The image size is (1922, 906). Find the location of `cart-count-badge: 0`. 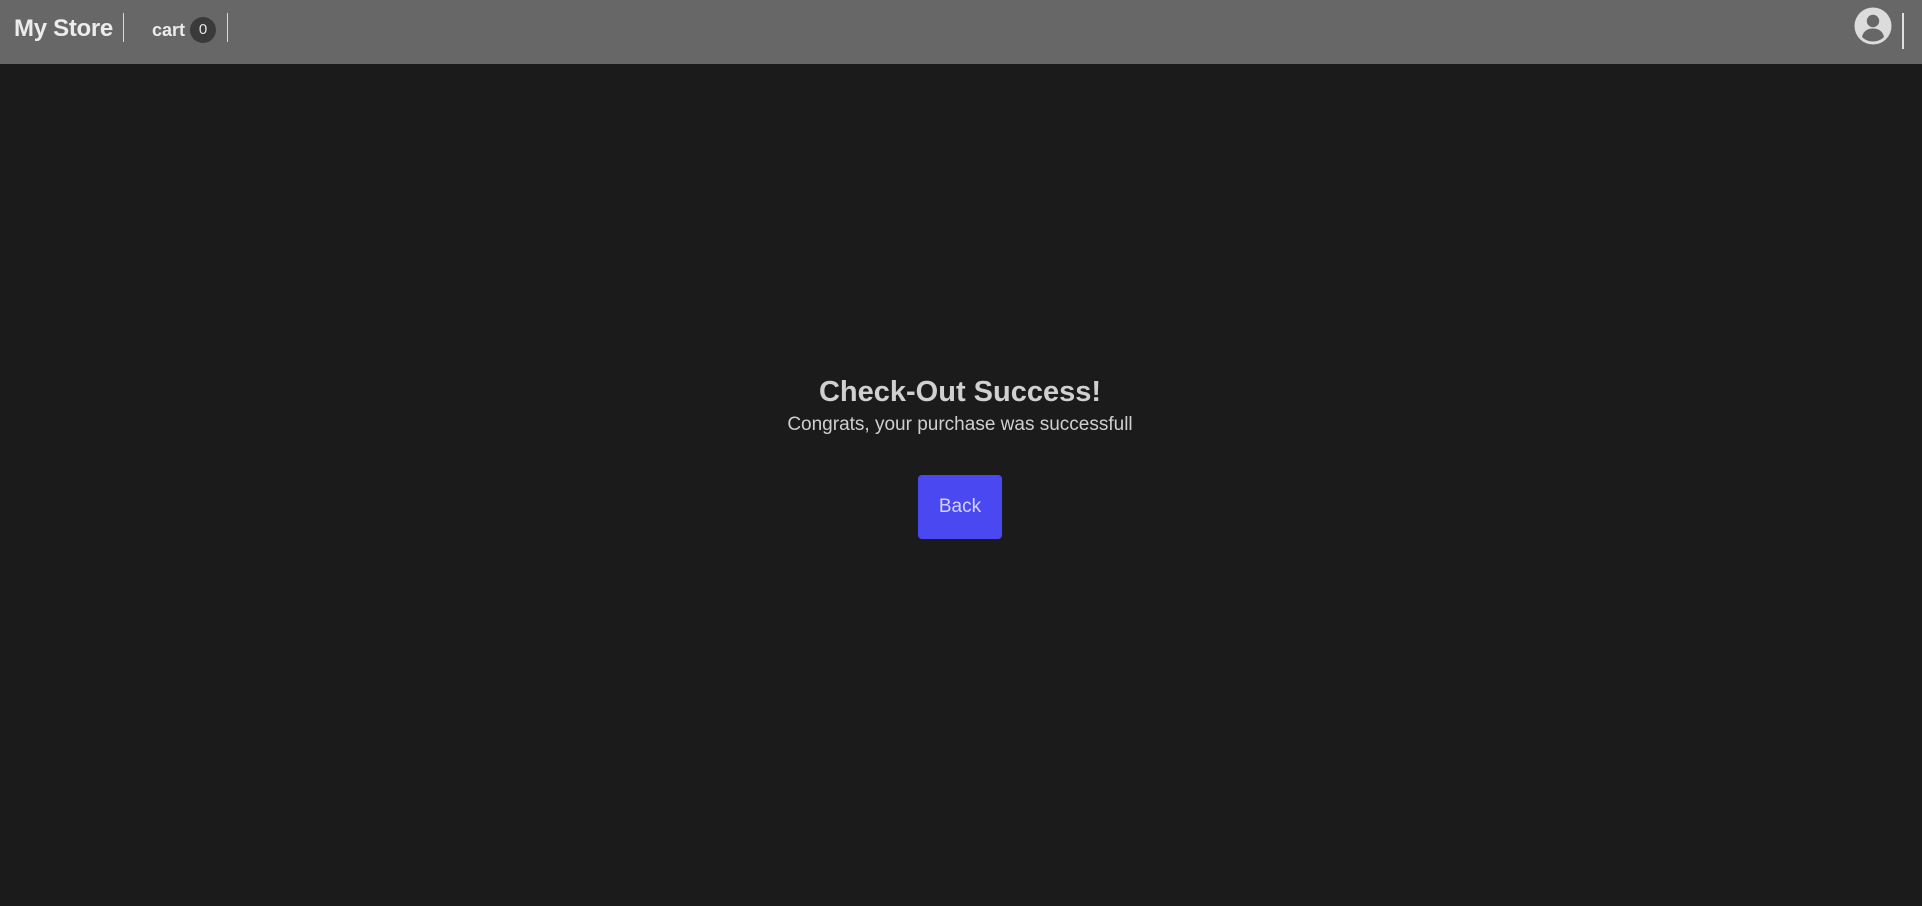

cart-count-badge: 0 is located at coordinates (203, 30).